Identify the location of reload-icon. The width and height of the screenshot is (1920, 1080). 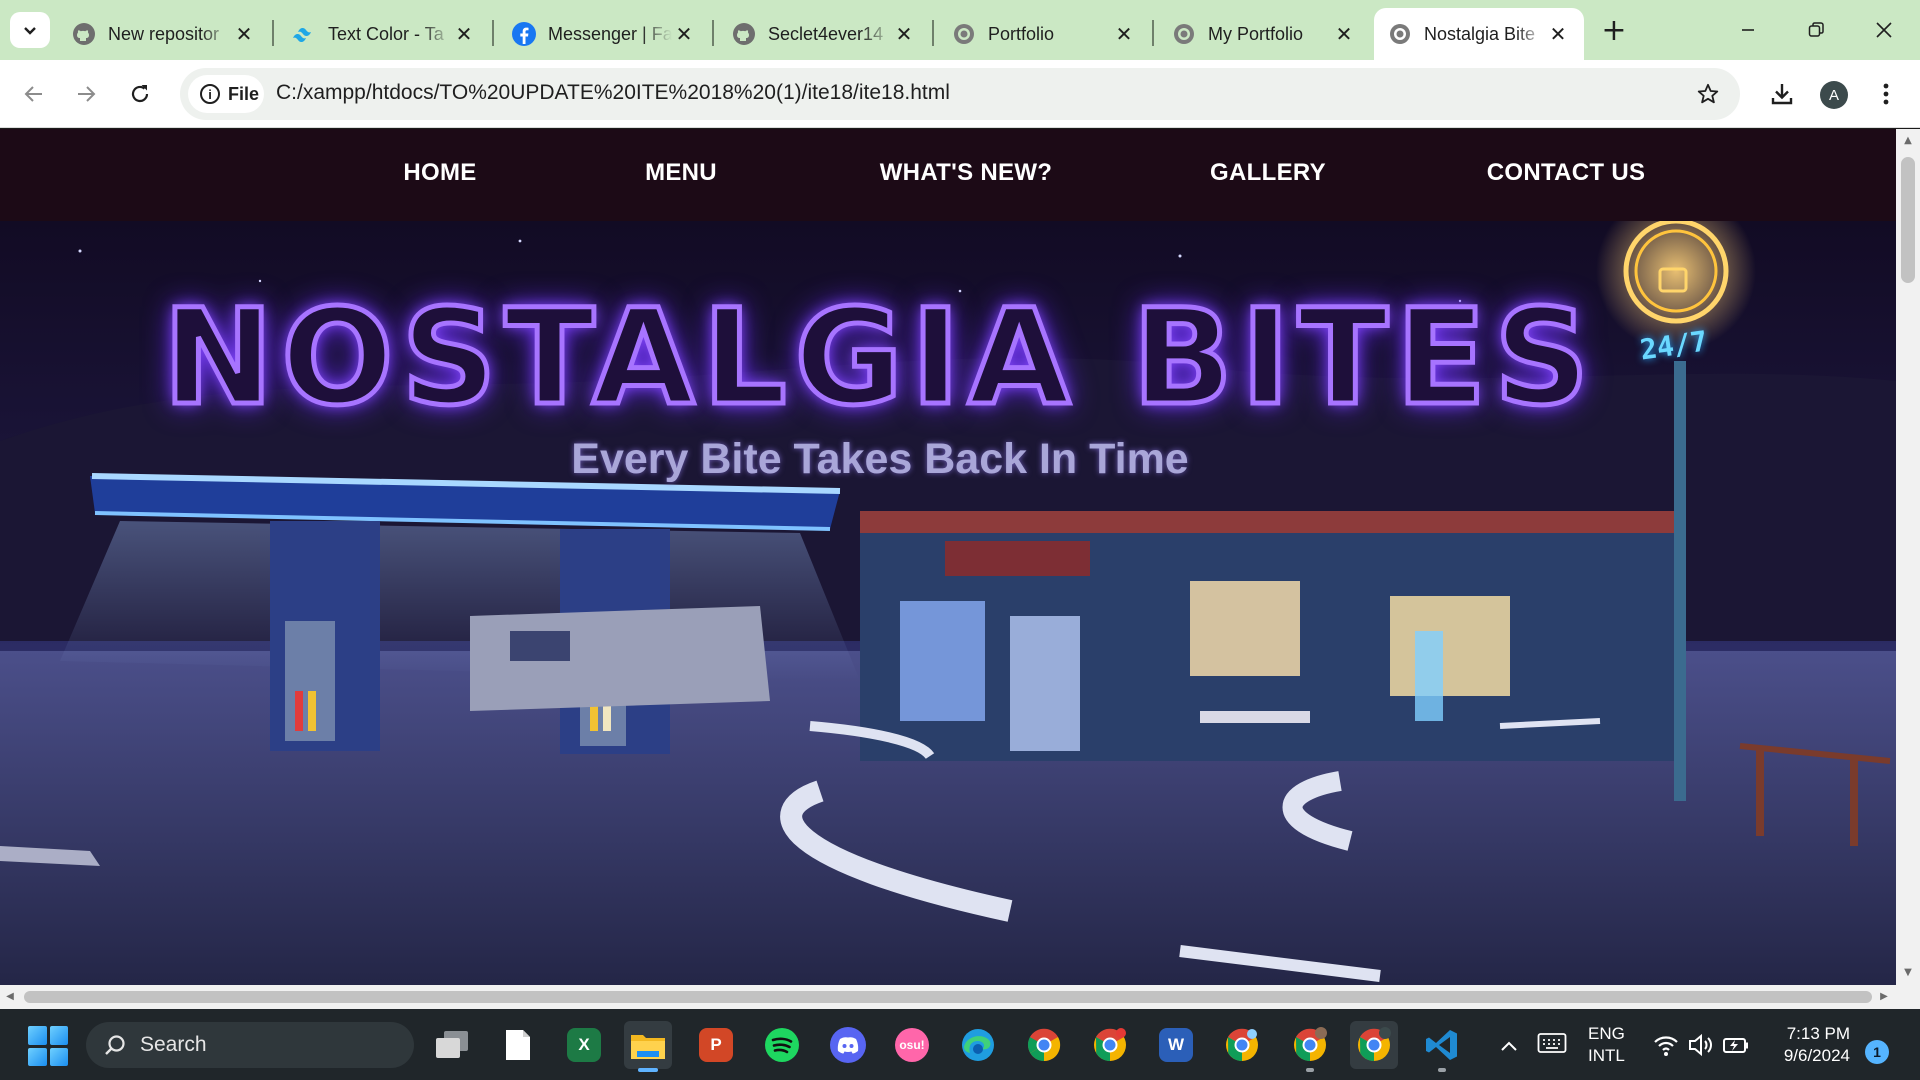
(140, 94).